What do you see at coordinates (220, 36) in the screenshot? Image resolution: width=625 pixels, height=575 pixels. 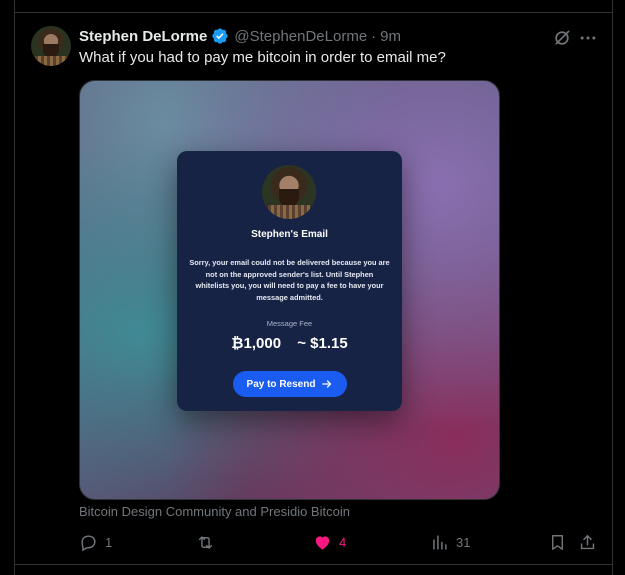 I see `verified-badge-icon` at bounding box center [220, 36].